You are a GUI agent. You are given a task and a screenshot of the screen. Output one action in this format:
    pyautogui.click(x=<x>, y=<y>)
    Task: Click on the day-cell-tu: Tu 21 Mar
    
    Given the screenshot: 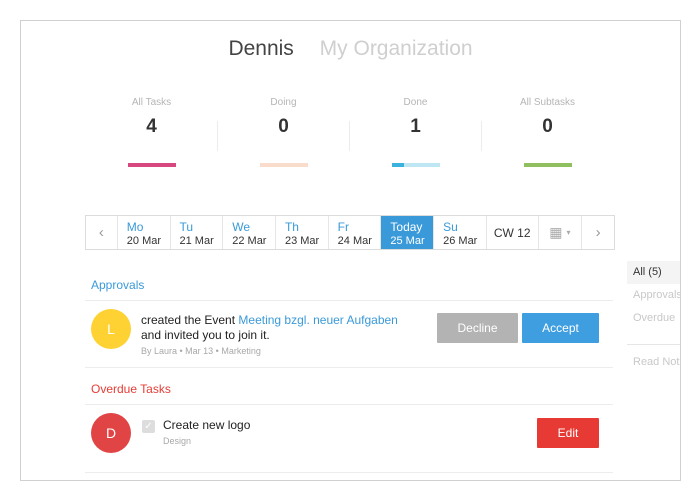 What is the action you would take?
    pyautogui.click(x=197, y=232)
    